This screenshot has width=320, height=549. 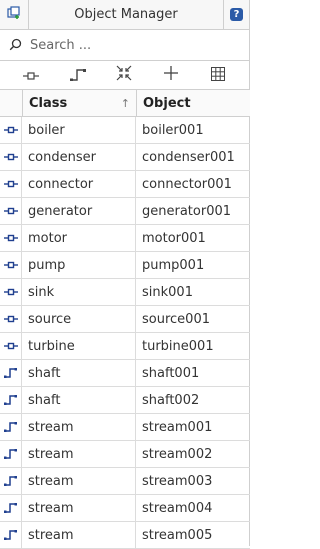 I want to click on add-panel-icon, so click(x=14, y=14).